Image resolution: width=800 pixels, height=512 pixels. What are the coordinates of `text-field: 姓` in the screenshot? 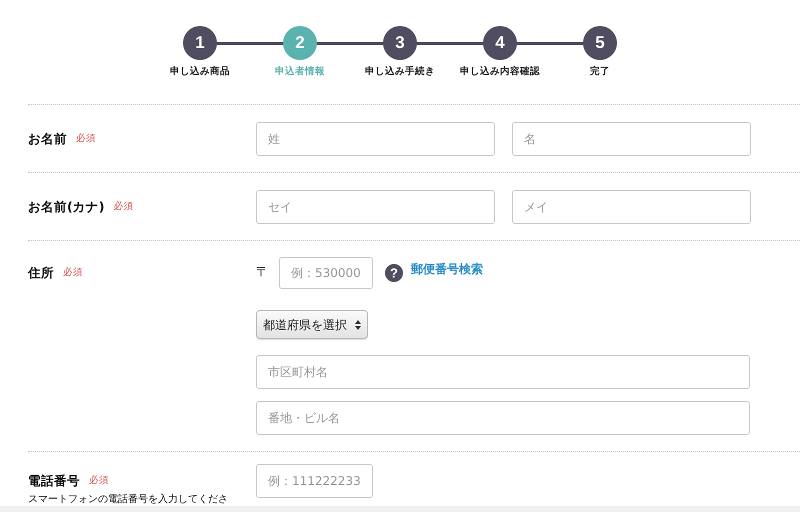 It's located at (375, 139).